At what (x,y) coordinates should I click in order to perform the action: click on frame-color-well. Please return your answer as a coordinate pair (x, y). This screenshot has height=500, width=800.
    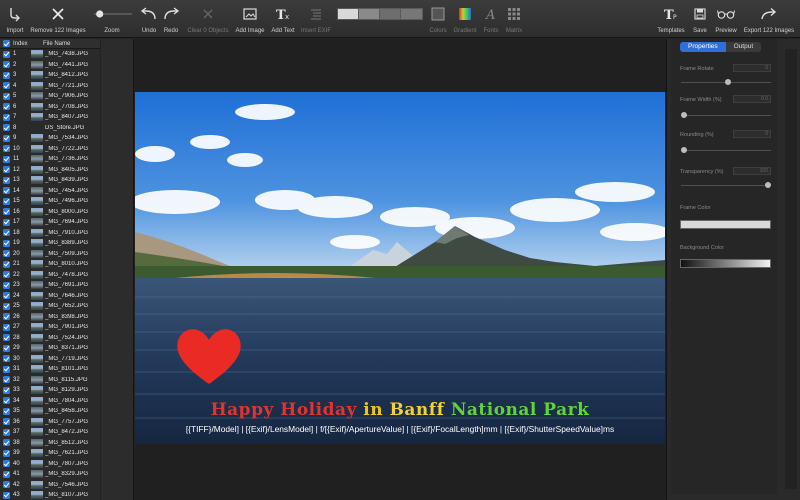
    Looking at the image, I should click on (725, 224).